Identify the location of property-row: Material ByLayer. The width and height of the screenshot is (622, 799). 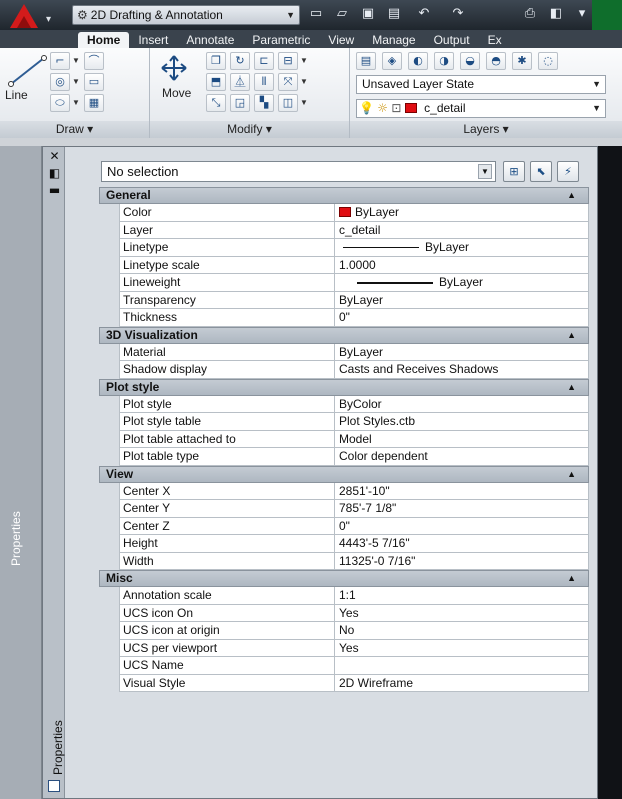
(344, 352).